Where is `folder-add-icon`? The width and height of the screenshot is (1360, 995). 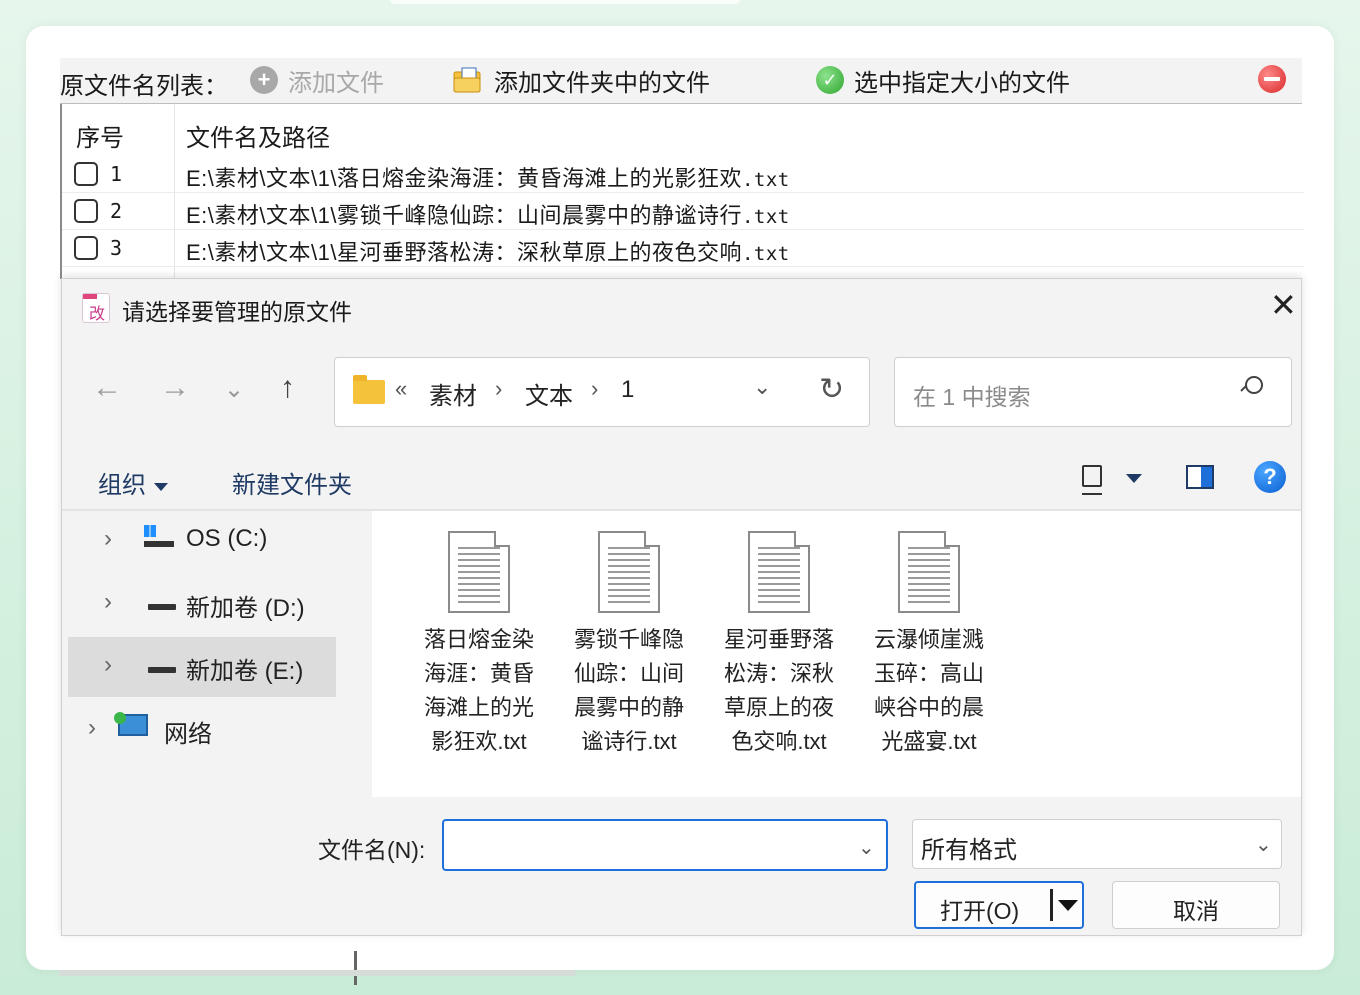 folder-add-icon is located at coordinates (467, 80).